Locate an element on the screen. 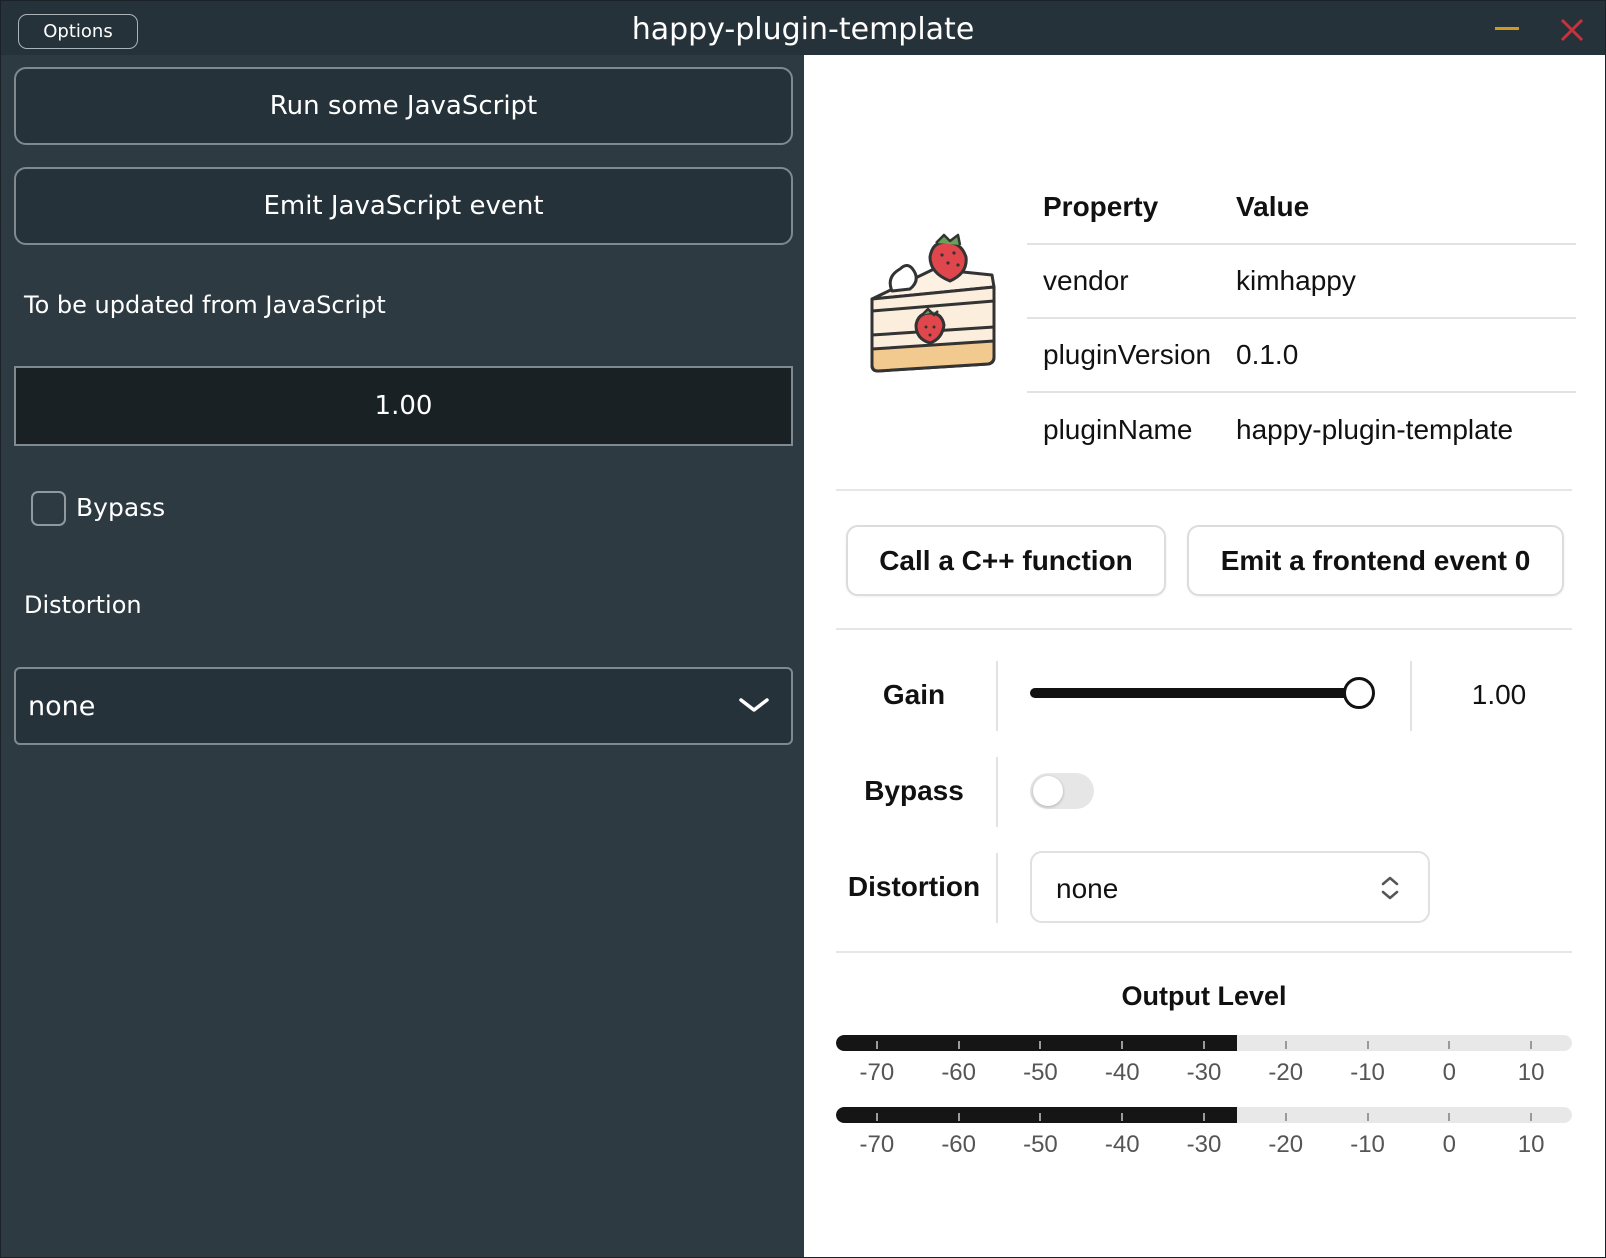 This screenshot has width=1606, height=1258. table-header-row: Property Value is located at coordinates (1301, 208).